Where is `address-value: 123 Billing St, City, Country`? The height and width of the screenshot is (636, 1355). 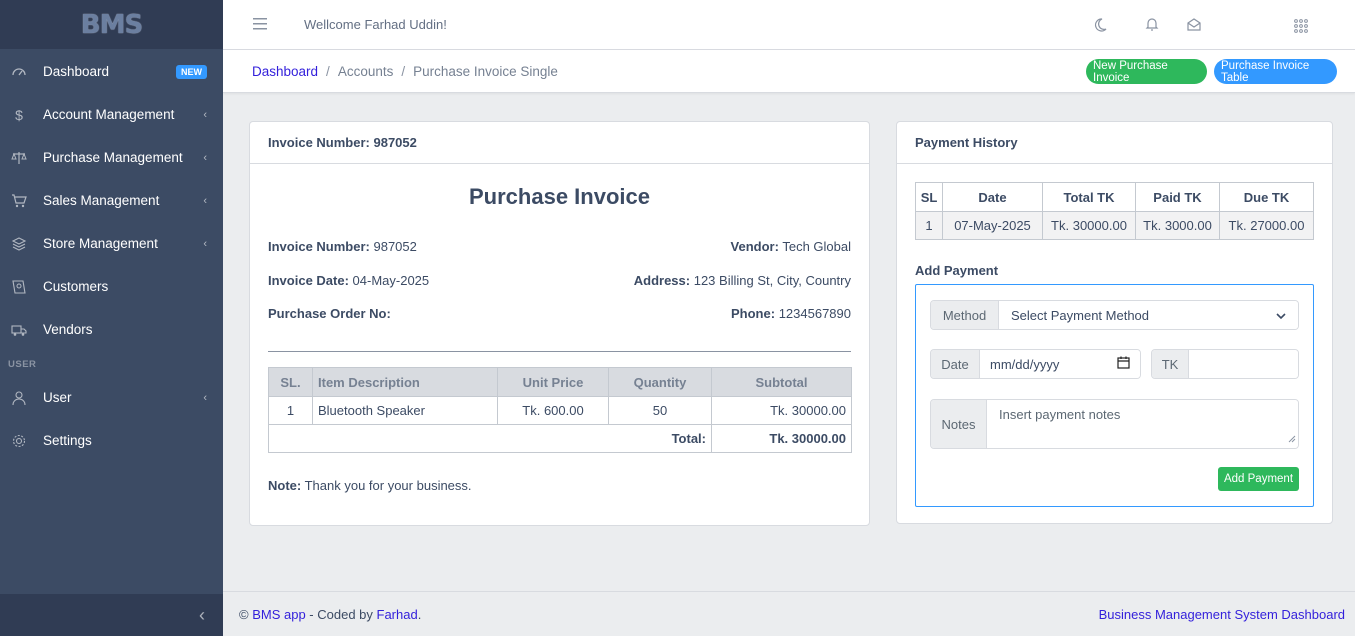
address-value: 123 Billing St, City, Country is located at coordinates (772, 280).